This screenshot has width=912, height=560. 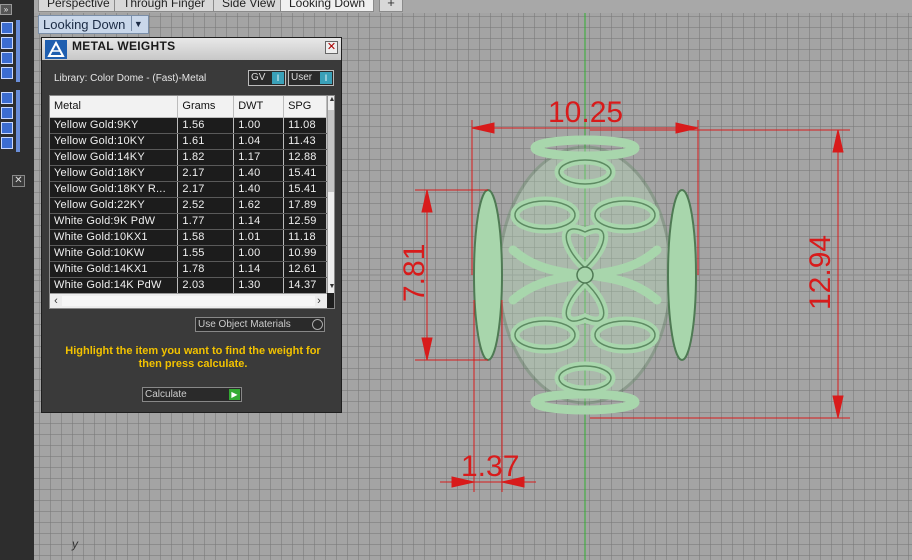 I want to click on radio-icon, so click(x=317, y=324).